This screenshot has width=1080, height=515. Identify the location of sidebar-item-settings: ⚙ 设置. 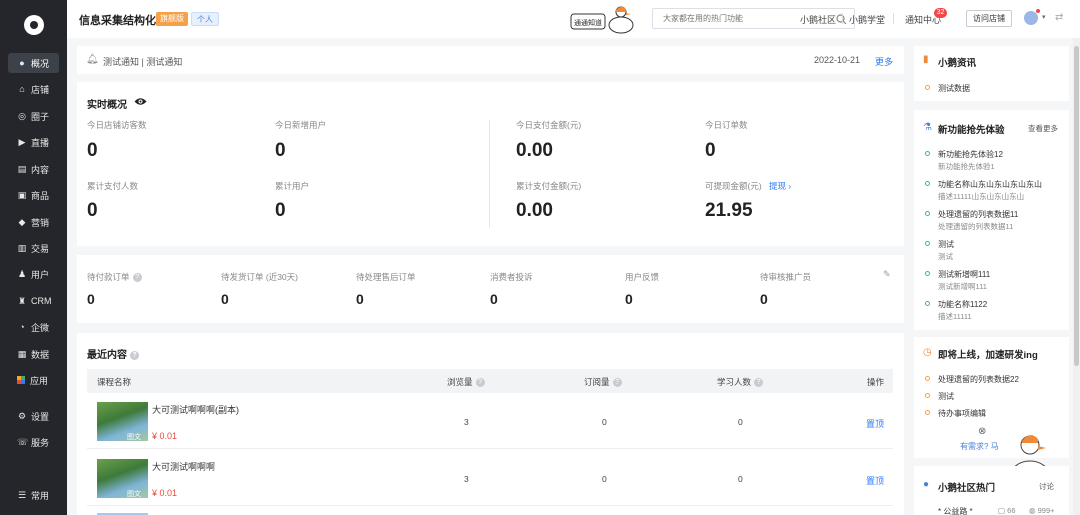
(33, 416).